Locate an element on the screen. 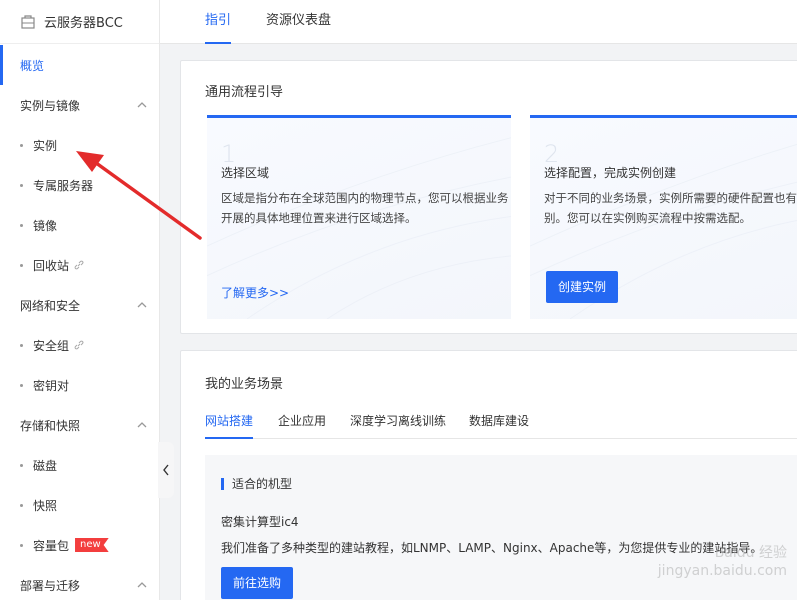 This screenshot has height=600, width=797. sidebar-item-capacity-packs: 容量包 new is located at coordinates (79, 545).